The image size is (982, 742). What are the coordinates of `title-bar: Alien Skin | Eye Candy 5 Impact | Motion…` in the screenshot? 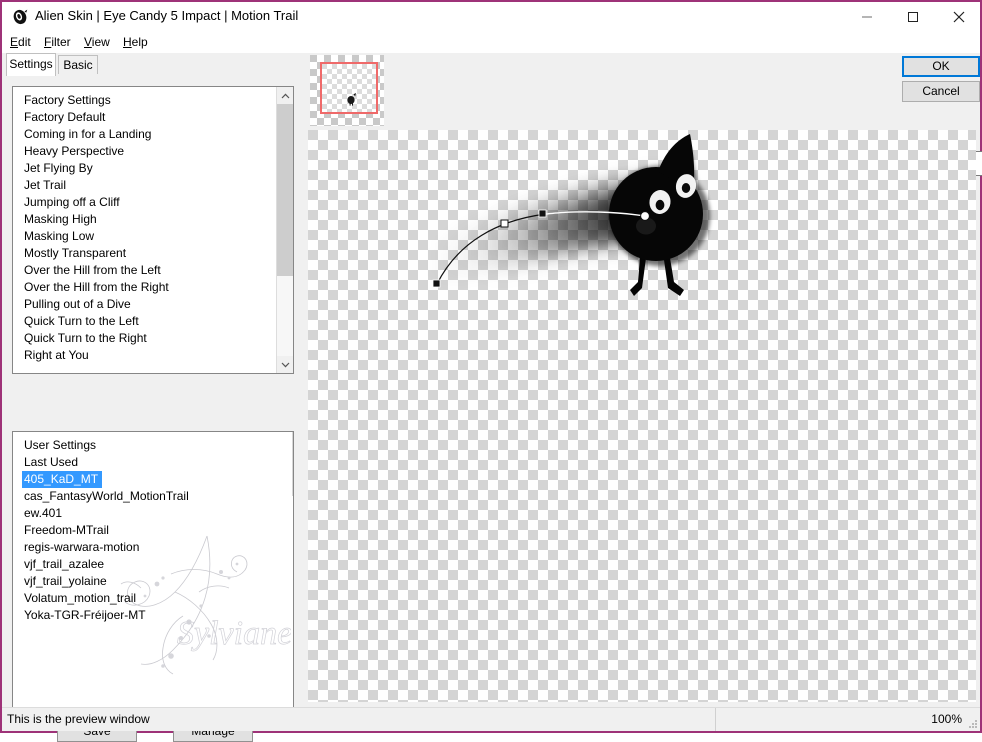 It's located at (491, 17).